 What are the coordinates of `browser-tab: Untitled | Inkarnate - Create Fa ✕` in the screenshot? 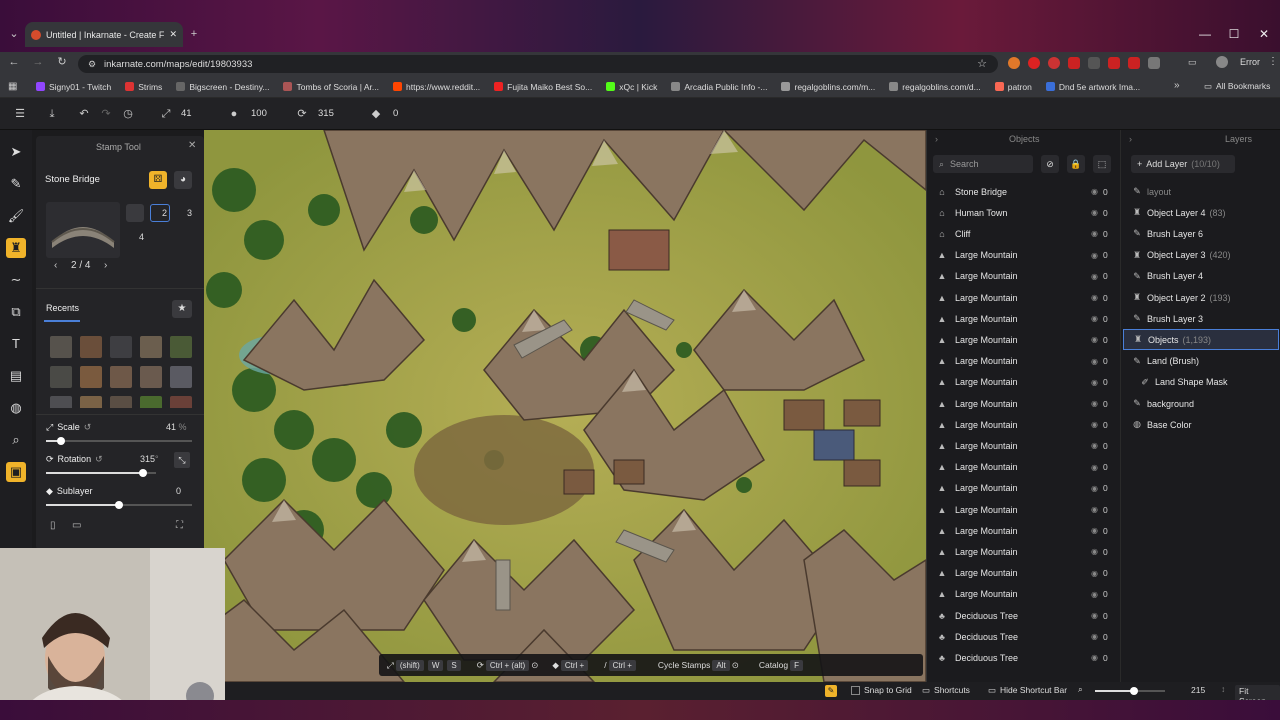 It's located at (104, 34).